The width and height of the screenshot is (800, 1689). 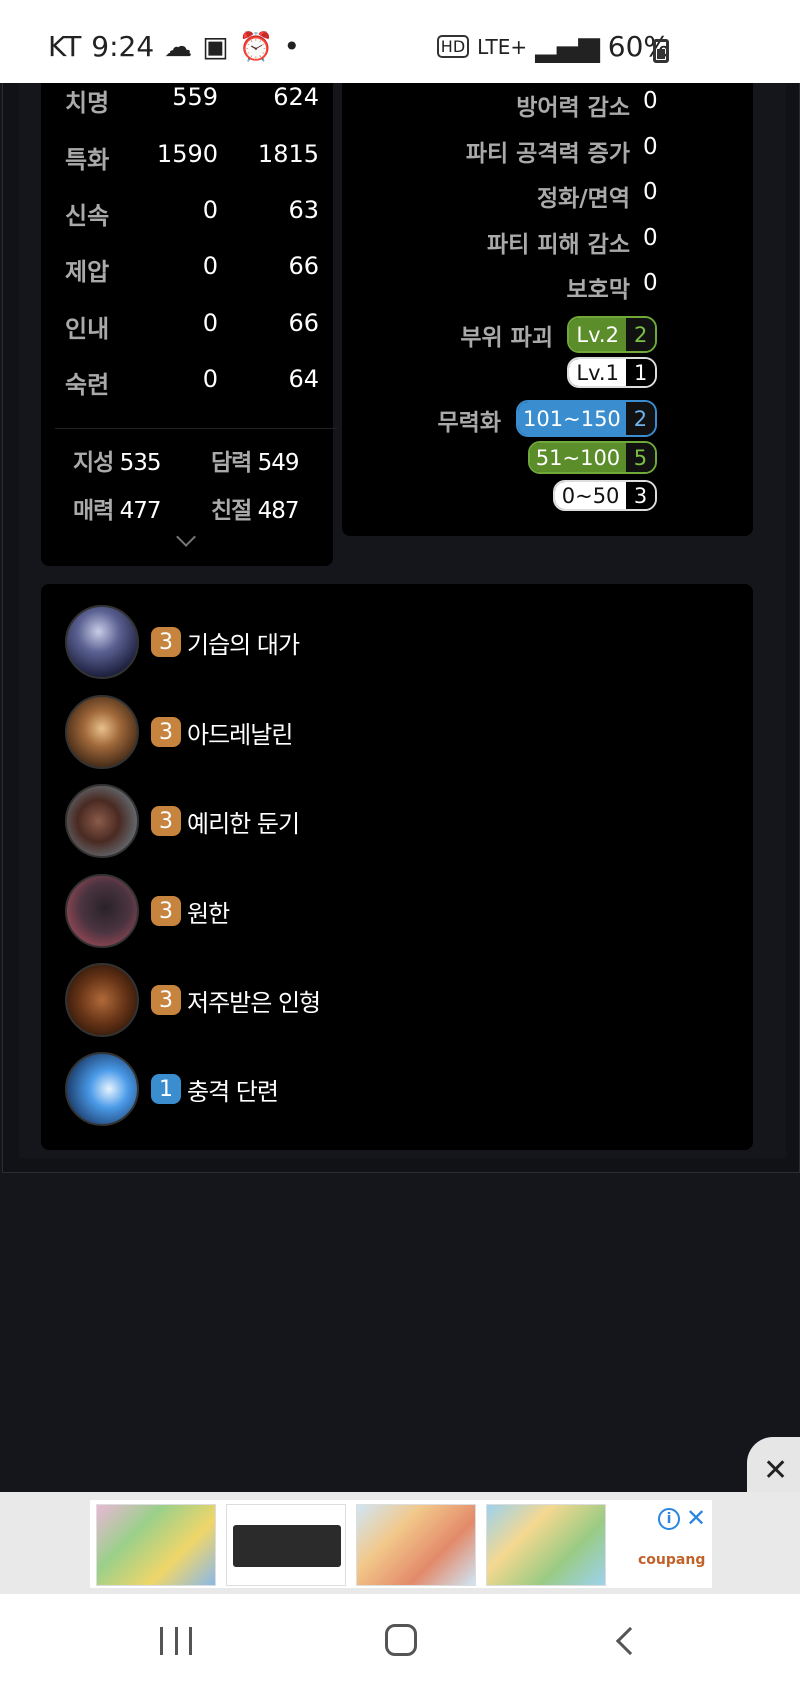 What do you see at coordinates (176, 1642) in the screenshot?
I see `recent-apps-icon` at bounding box center [176, 1642].